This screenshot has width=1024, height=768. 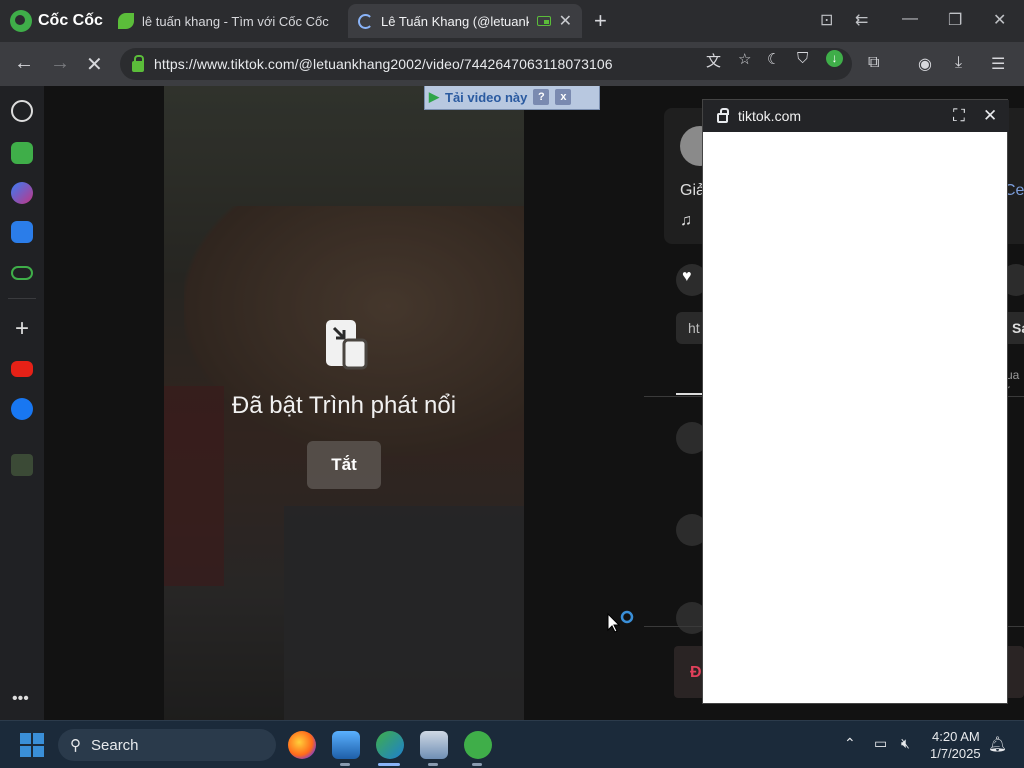 I want to click on coccoc-leaf-icon, so click(x=126, y=21).